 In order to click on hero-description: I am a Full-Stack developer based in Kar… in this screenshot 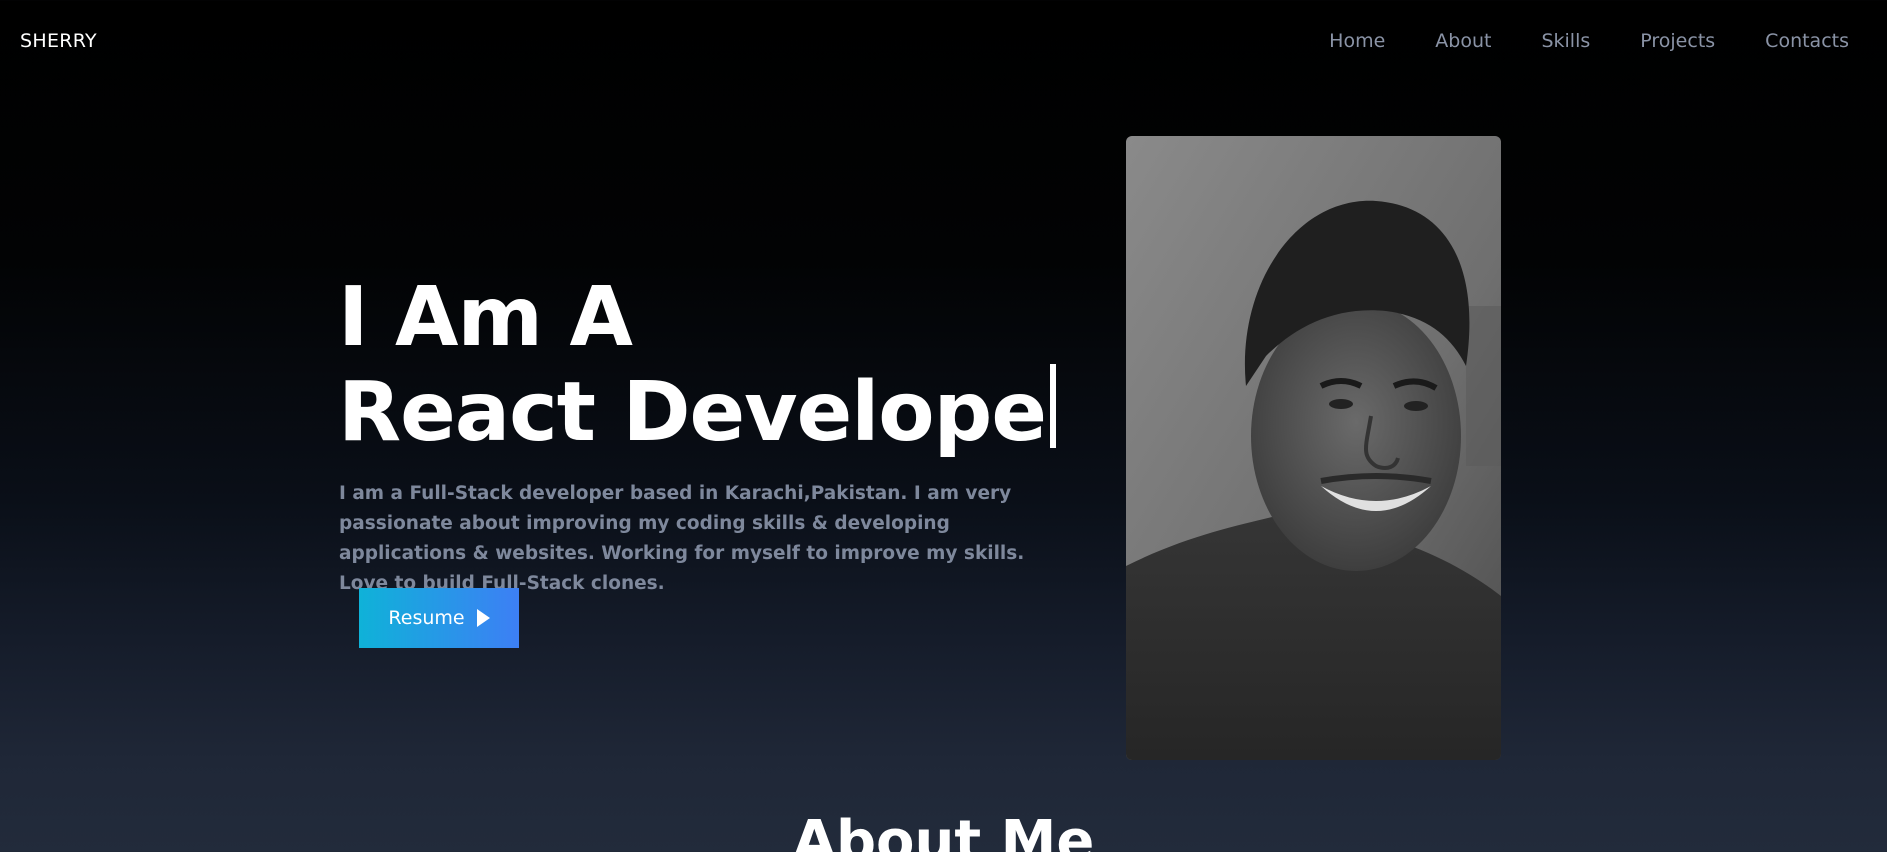, I will do `click(682, 538)`.